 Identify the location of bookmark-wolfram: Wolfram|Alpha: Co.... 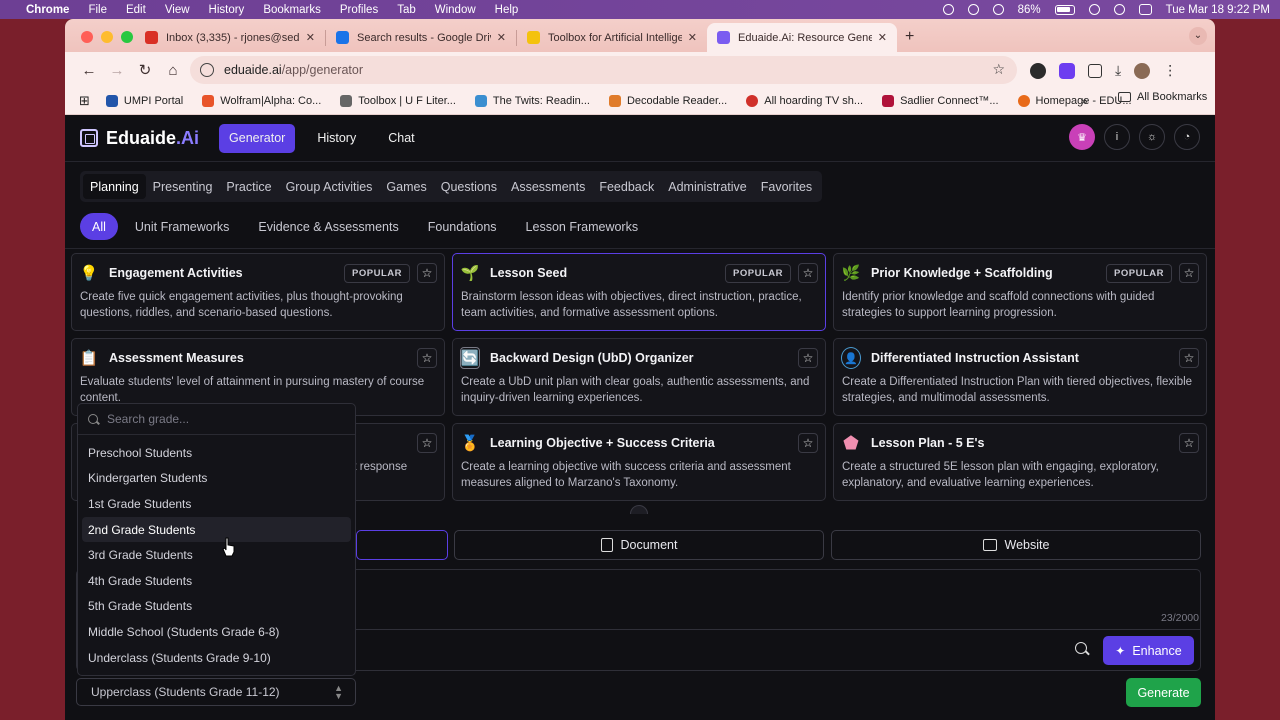
(261, 101).